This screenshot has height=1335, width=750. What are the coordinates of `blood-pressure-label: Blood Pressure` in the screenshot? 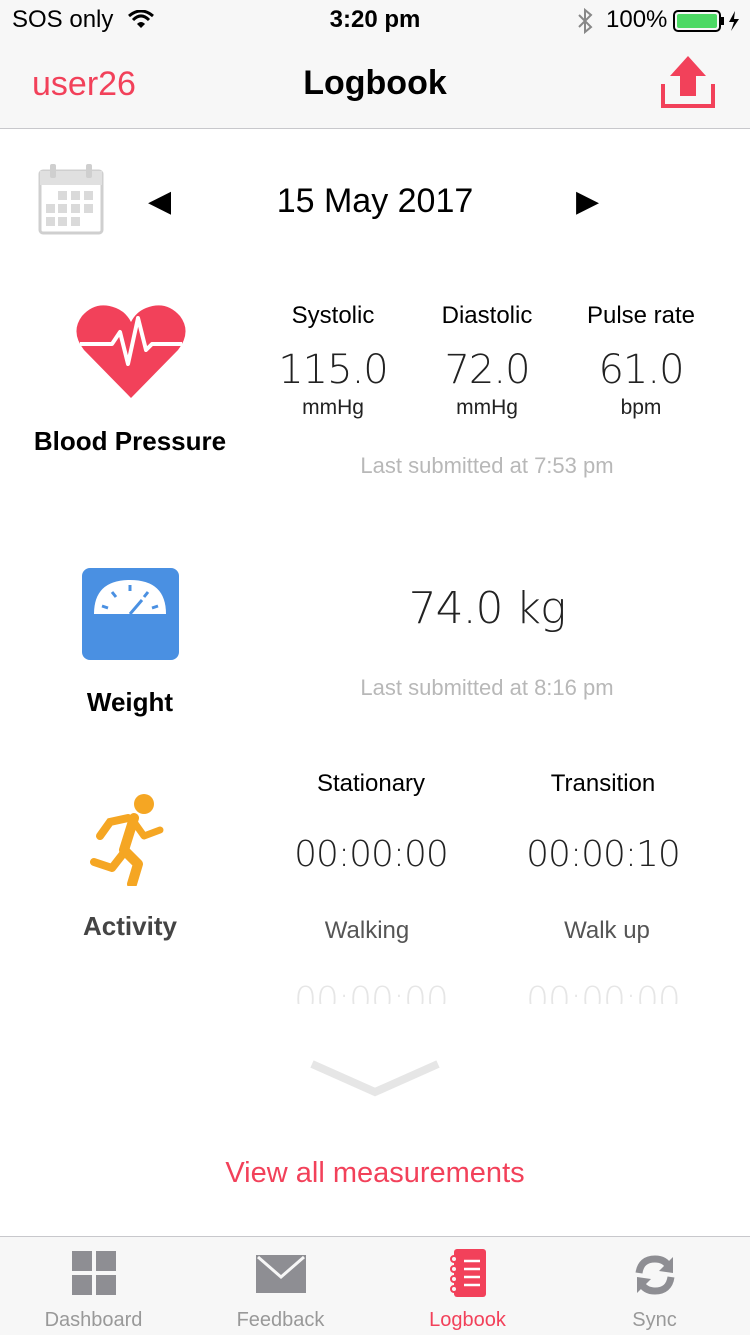 It's located at (130, 441).